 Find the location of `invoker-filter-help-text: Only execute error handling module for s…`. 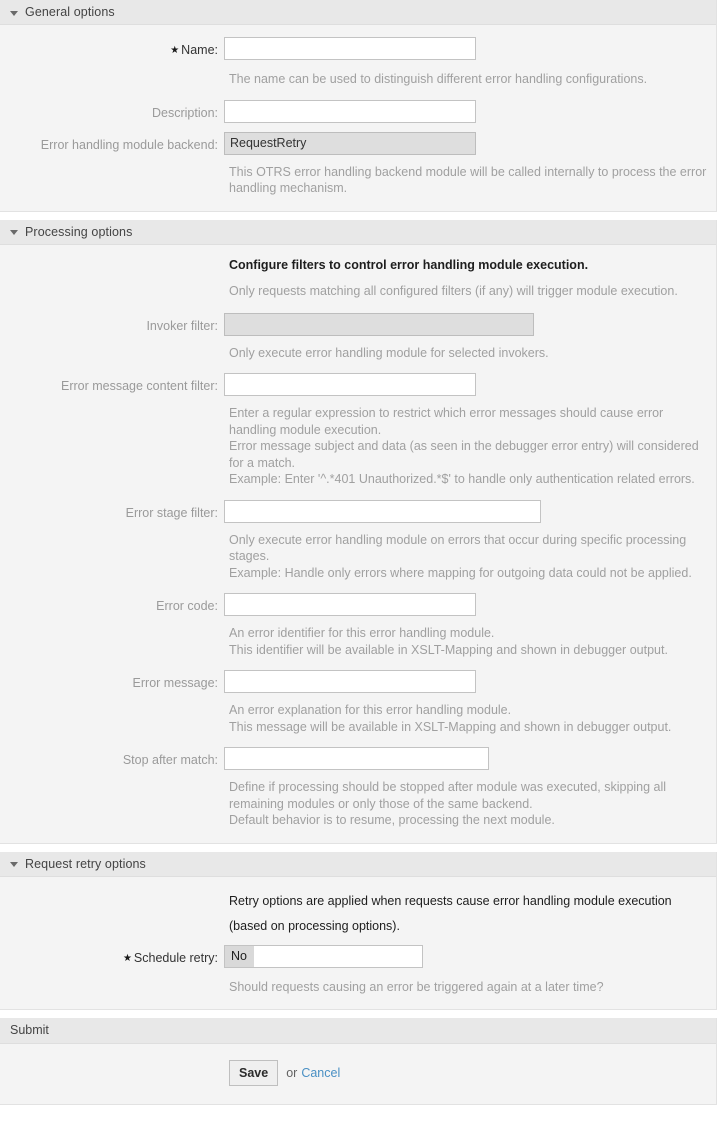

invoker-filter-help-text: Only execute error handling module for s… is located at coordinates (389, 352).